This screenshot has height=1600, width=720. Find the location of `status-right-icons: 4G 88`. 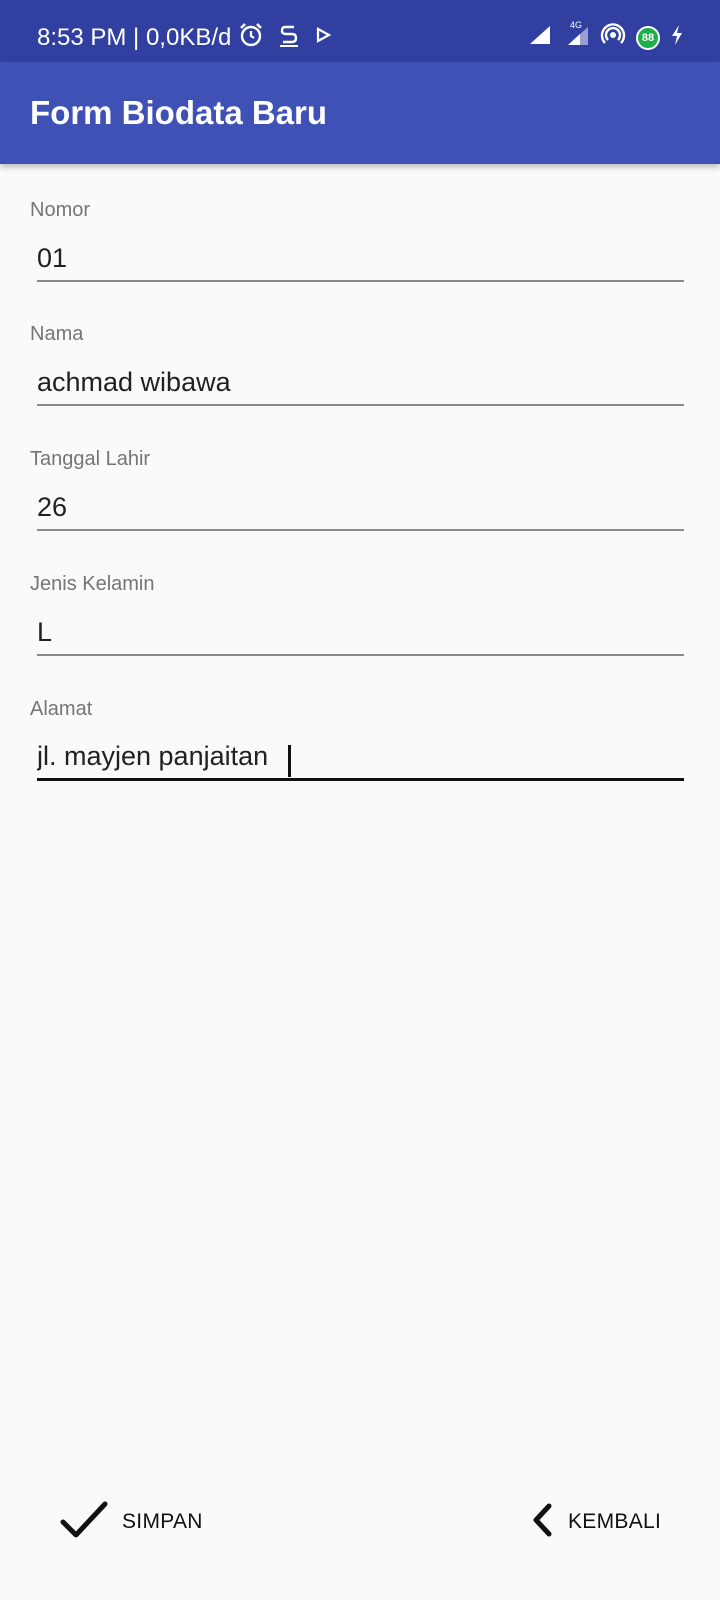

status-right-icons: 4G 88 is located at coordinates (606, 36).